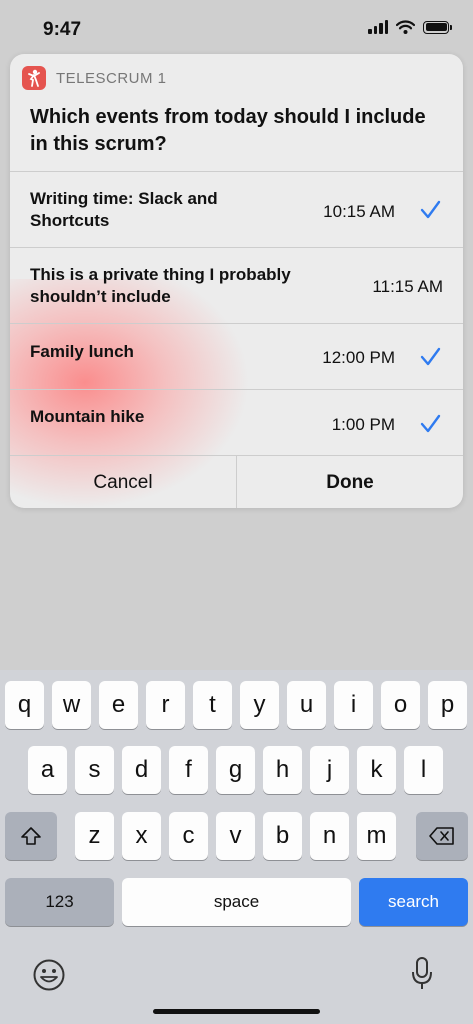 Image resolution: width=473 pixels, height=1024 pixels. I want to click on home-indicator, so click(236, 1011).